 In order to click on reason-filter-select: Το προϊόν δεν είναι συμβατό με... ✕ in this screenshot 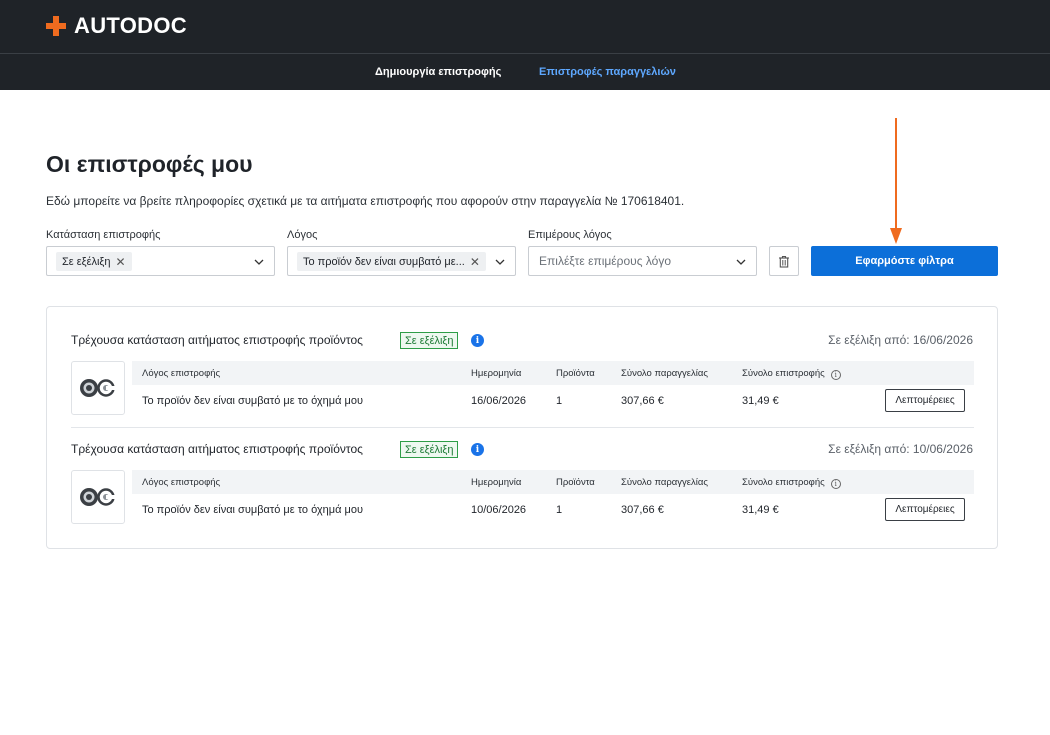, I will do `click(401, 261)`.